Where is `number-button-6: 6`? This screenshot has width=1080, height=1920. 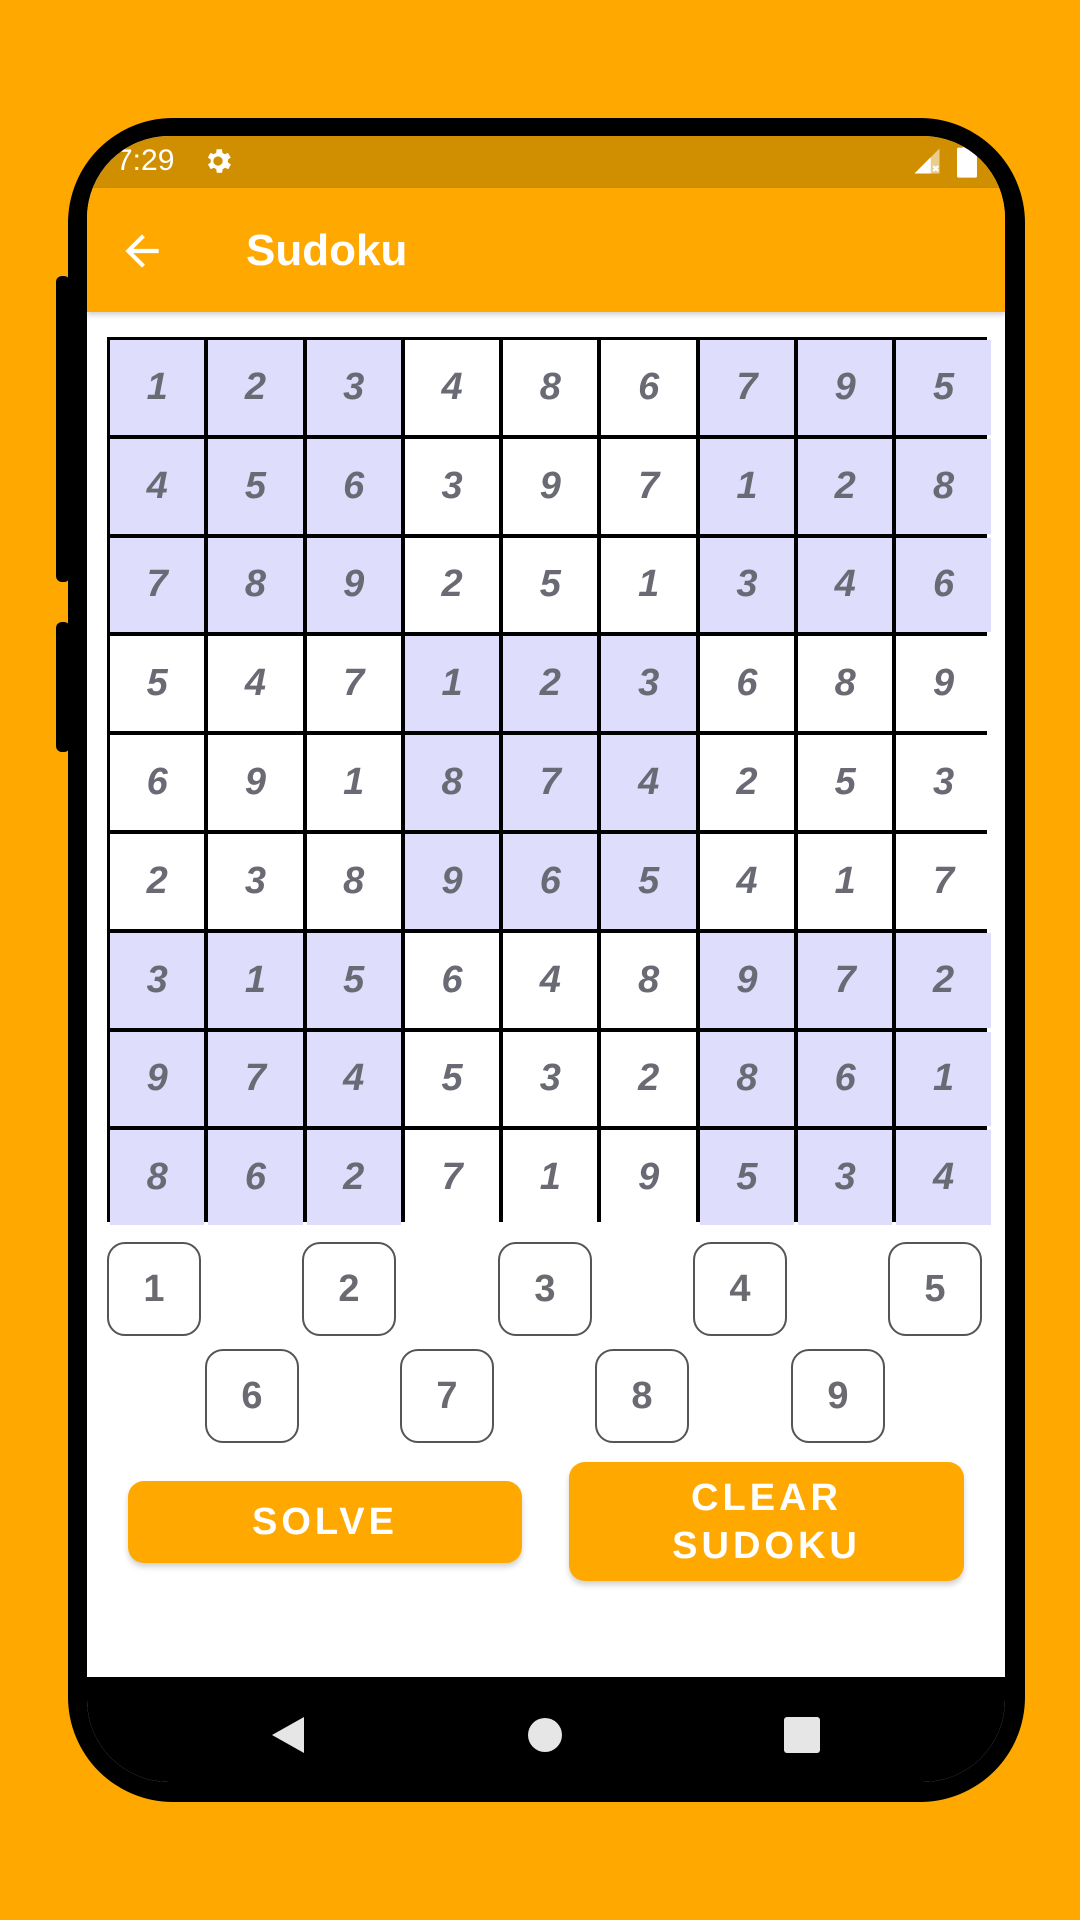 number-button-6: 6 is located at coordinates (252, 1396).